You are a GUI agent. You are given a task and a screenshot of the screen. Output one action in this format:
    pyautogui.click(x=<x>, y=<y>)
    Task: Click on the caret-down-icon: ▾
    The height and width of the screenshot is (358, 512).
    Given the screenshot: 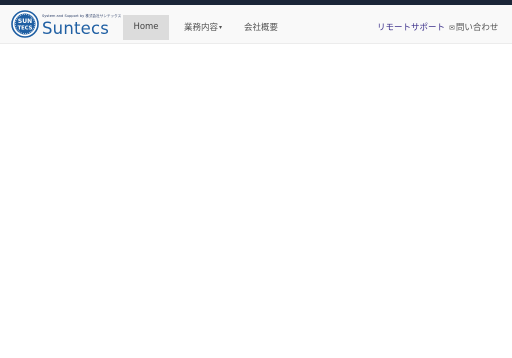 What is the action you would take?
    pyautogui.click(x=221, y=27)
    